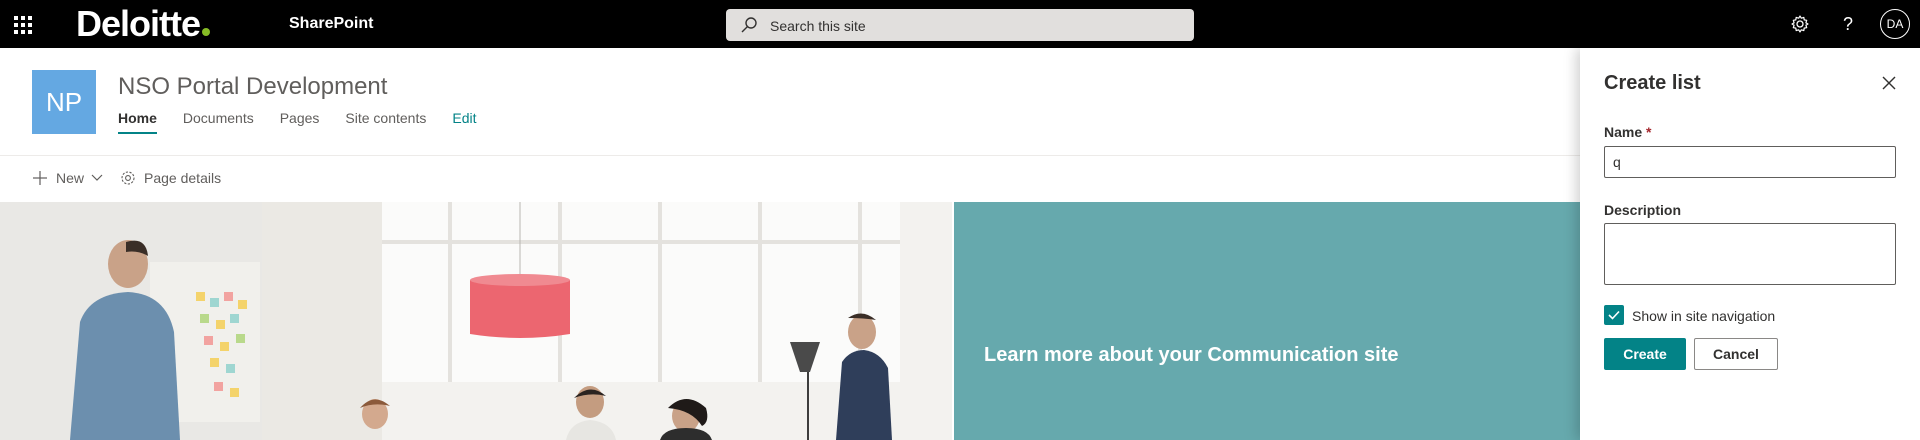 The image size is (1920, 440). Describe the element at coordinates (464, 118) in the screenshot. I see `nav-edit-link: Edit` at that location.